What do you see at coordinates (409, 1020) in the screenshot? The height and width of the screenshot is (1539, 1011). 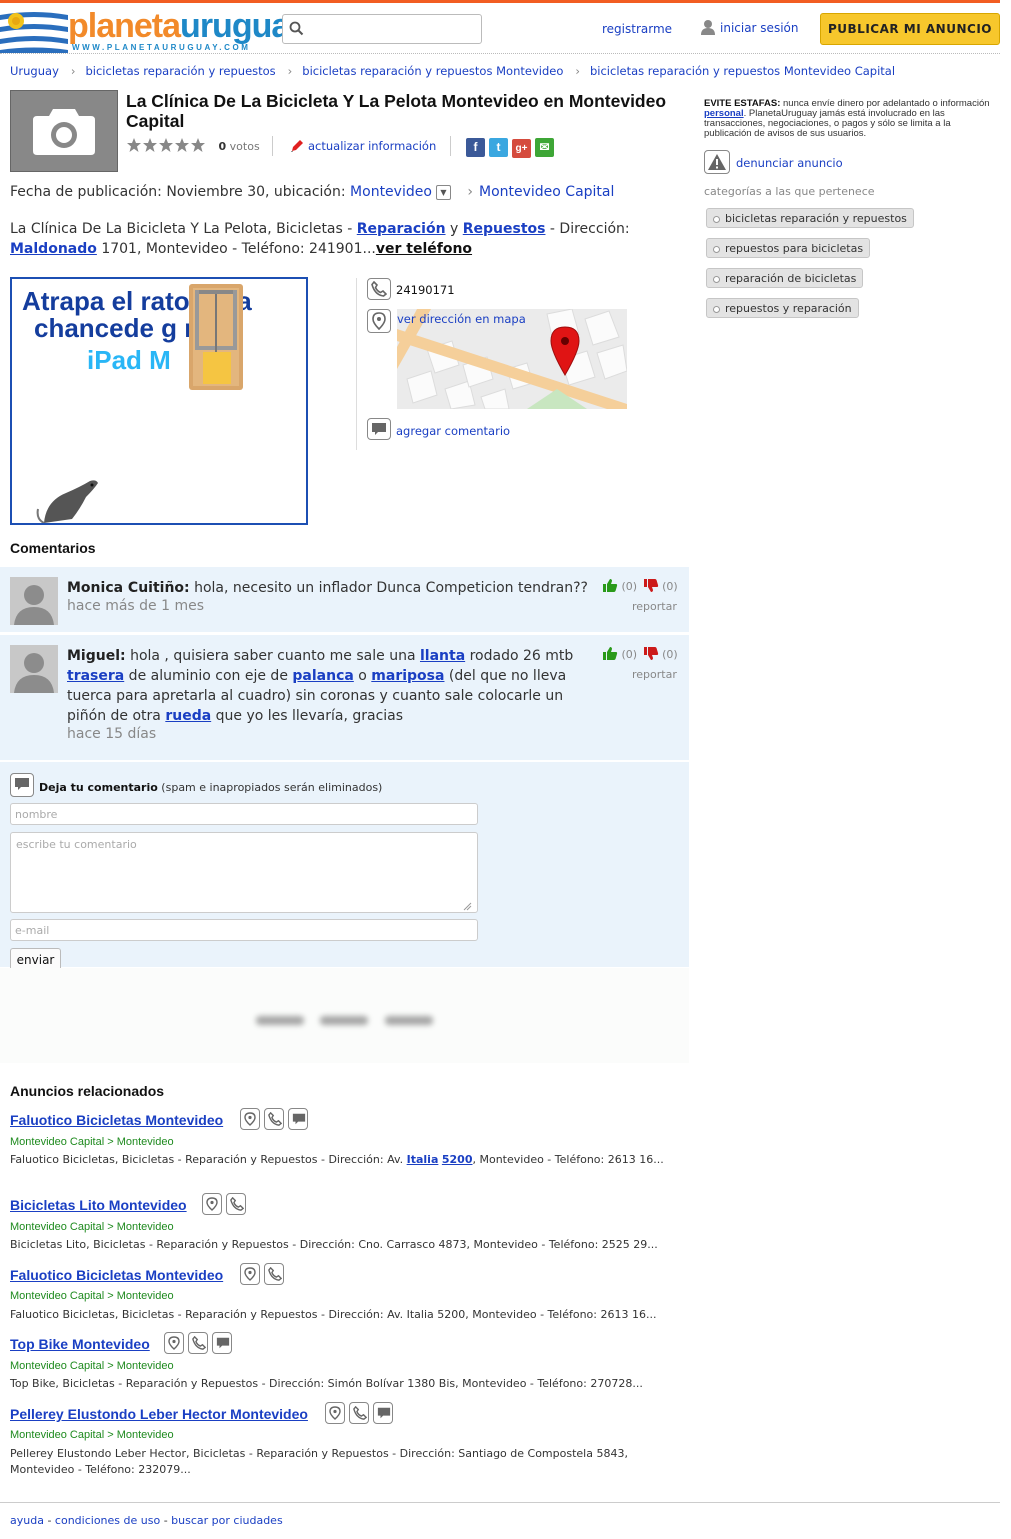 I see `loading-bar` at bounding box center [409, 1020].